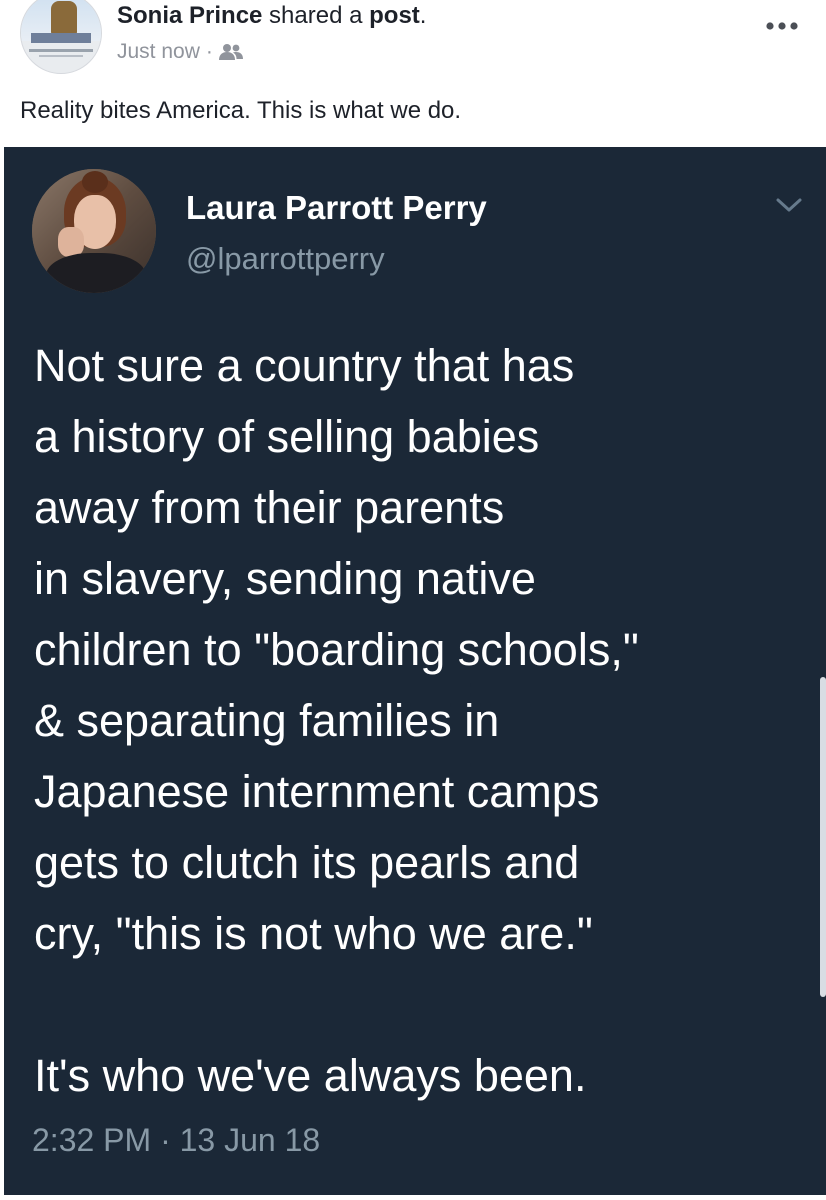 This screenshot has width=826, height=1200. What do you see at coordinates (269, 507) in the screenshot?
I see `tweet-text-line: away from their parents` at bounding box center [269, 507].